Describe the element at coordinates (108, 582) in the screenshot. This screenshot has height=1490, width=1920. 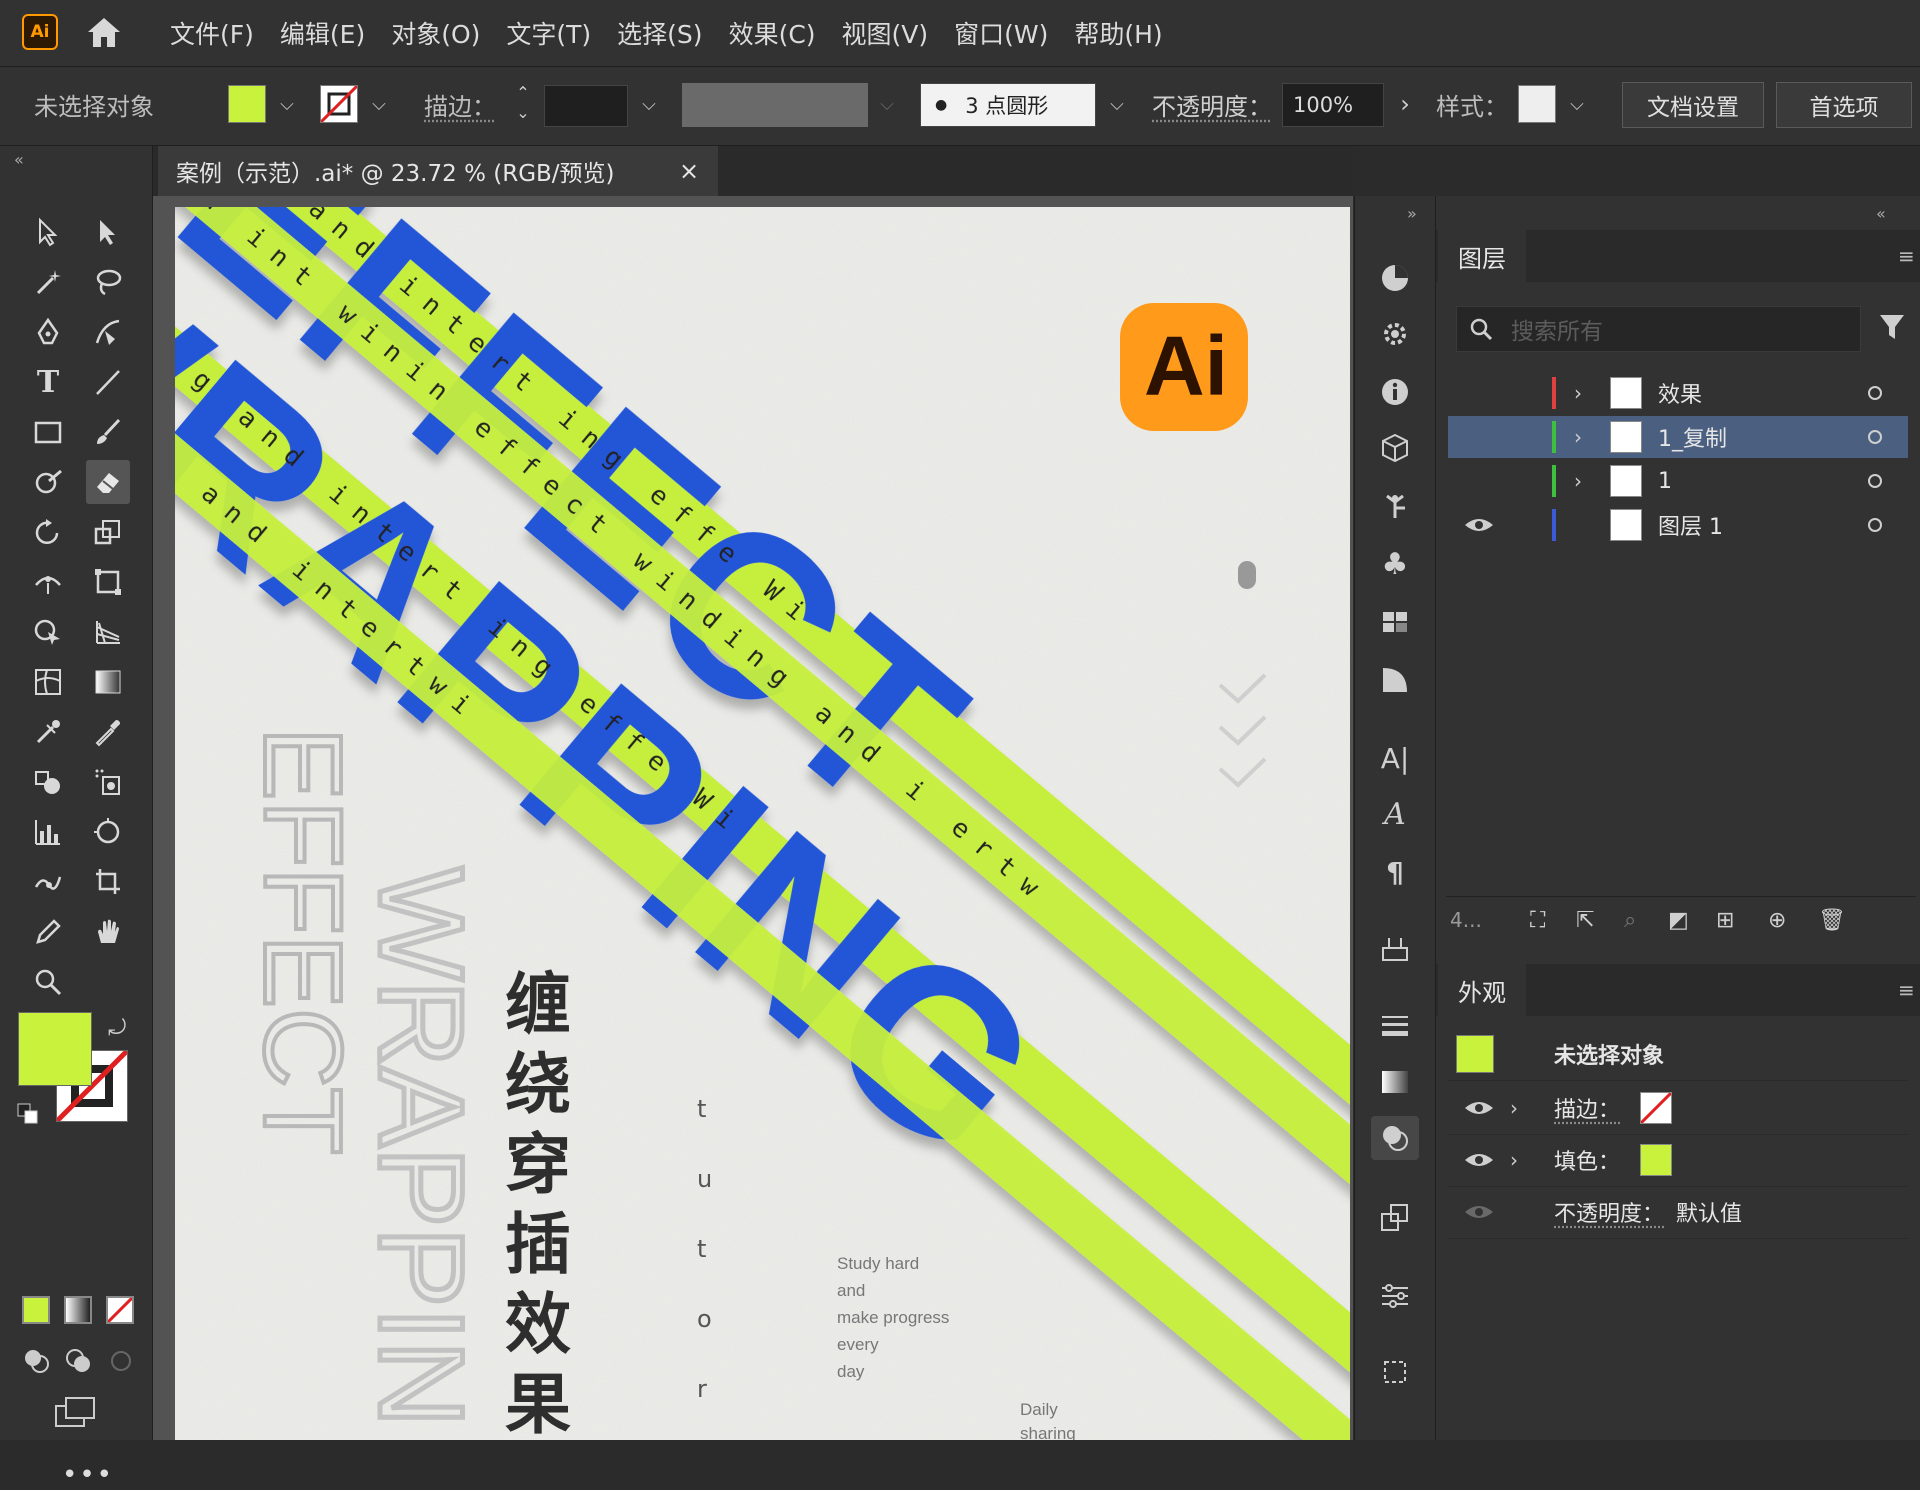
I see `free-transform-tool-icon` at that location.